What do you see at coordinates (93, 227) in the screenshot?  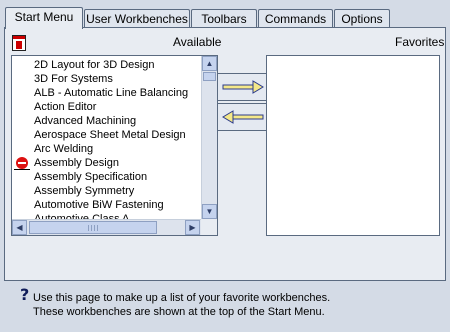 I see `horizontal-scroll-thumb` at bounding box center [93, 227].